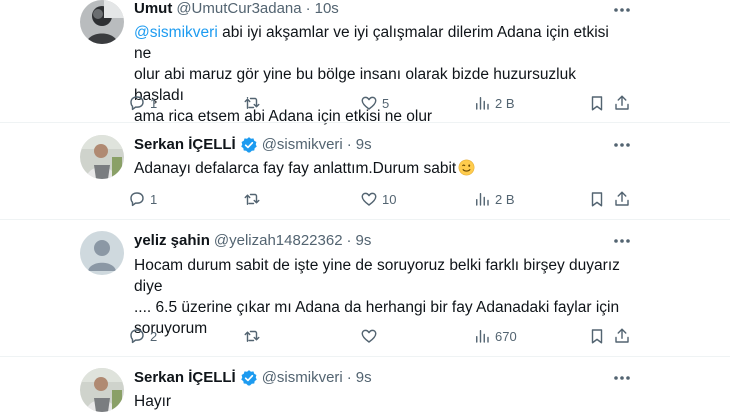 Image resolution: width=730 pixels, height=420 pixels. I want to click on mention-link: @sismikveri, so click(176, 32).